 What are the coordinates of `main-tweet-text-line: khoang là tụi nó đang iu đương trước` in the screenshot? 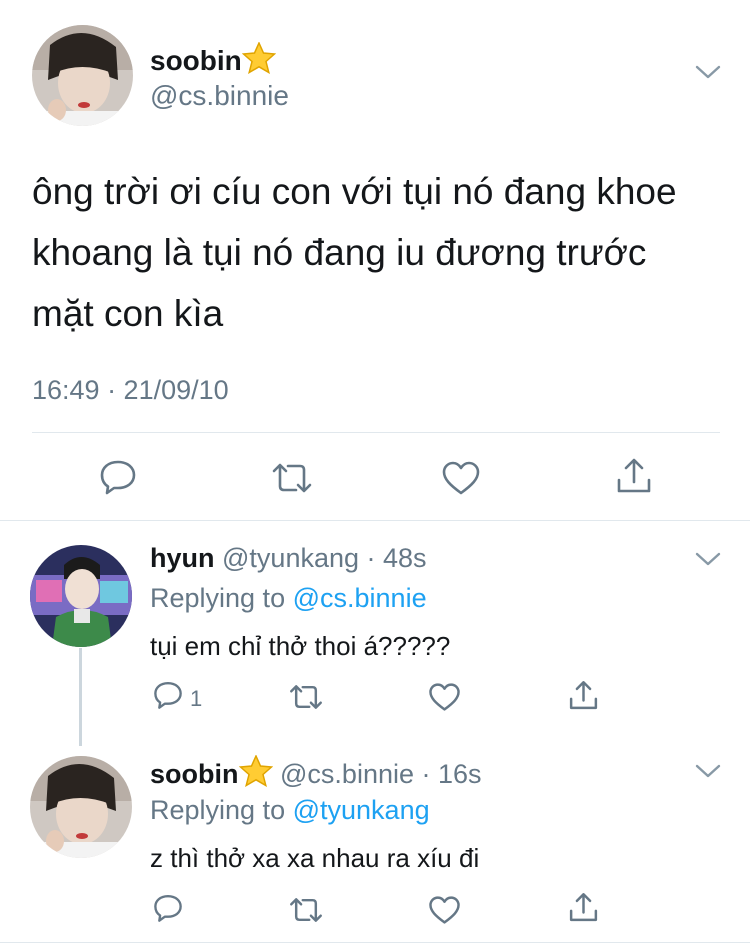 It's located at (339, 252).